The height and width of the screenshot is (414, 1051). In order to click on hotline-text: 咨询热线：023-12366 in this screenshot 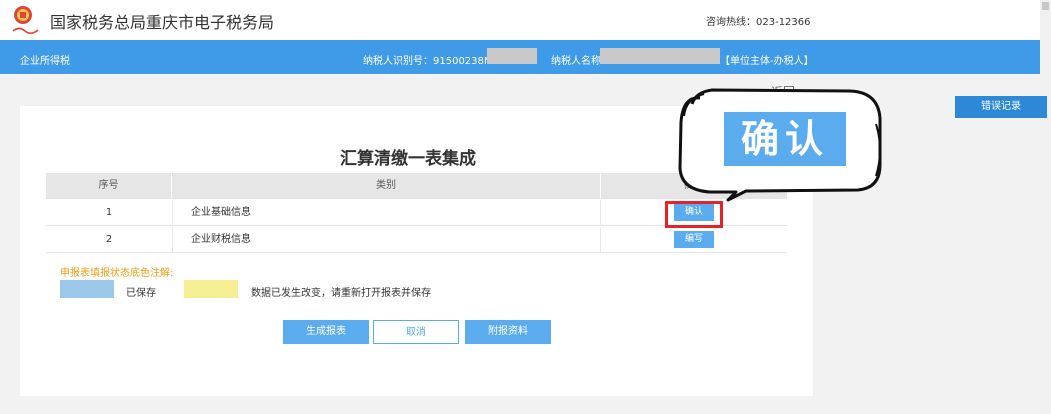, I will do `click(758, 22)`.